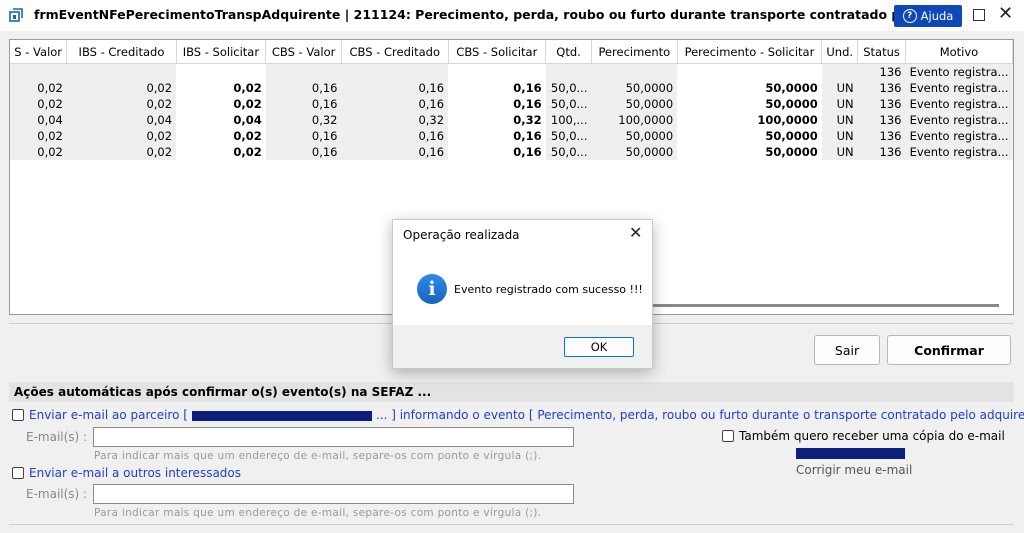 Image resolution: width=1024 pixels, height=533 pixels. Describe the element at coordinates (221, 52) in the screenshot. I see `column-header: IBS - Solicitar` at that location.